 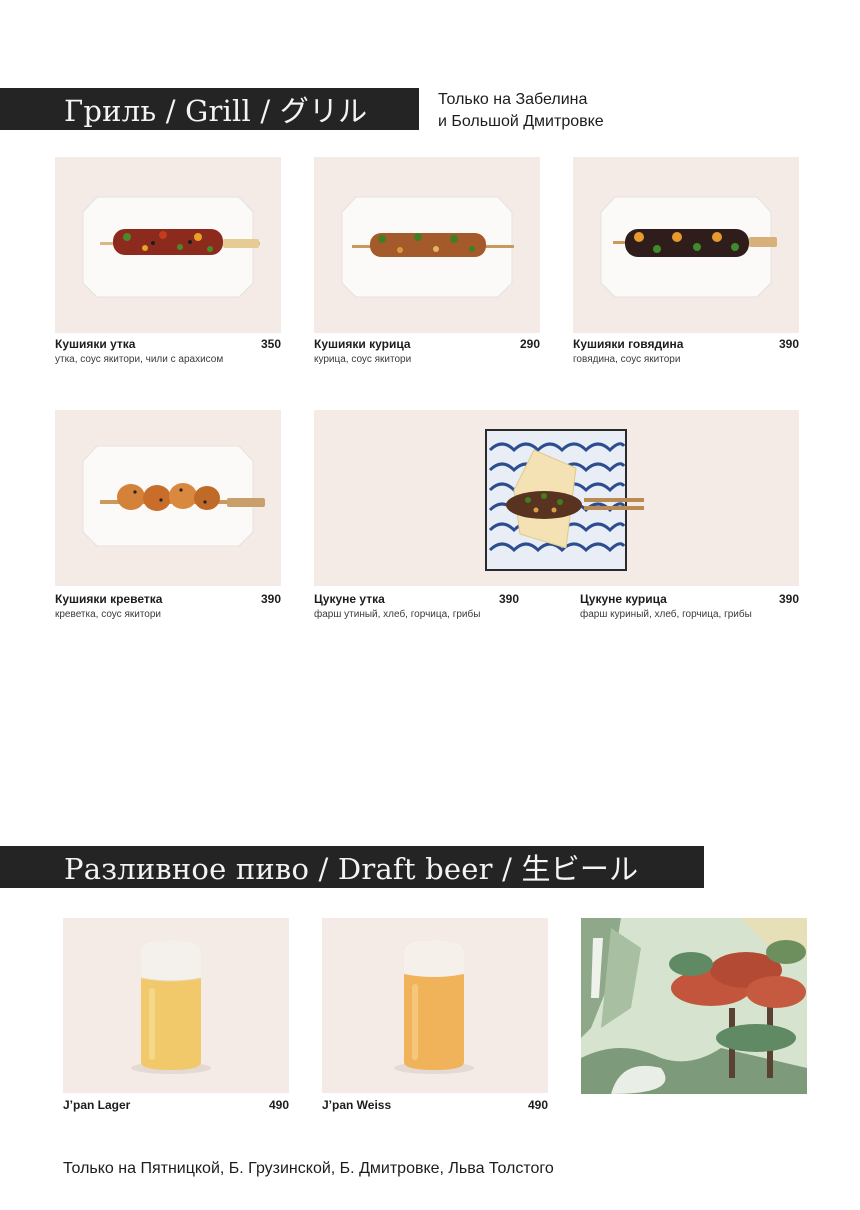 I want to click on menu-item-price: 350, so click(x=270, y=344).